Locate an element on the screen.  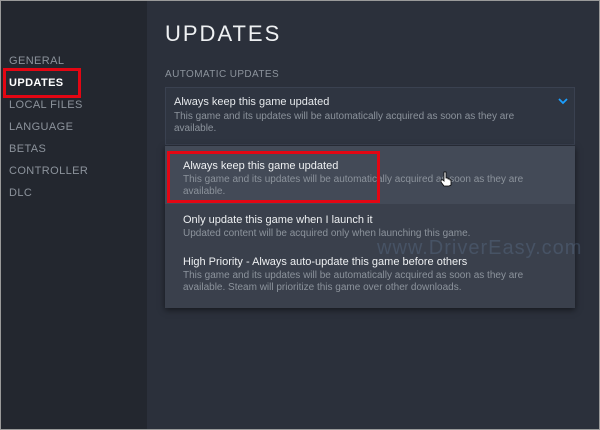
option-highlight-box is located at coordinates (273, 177).